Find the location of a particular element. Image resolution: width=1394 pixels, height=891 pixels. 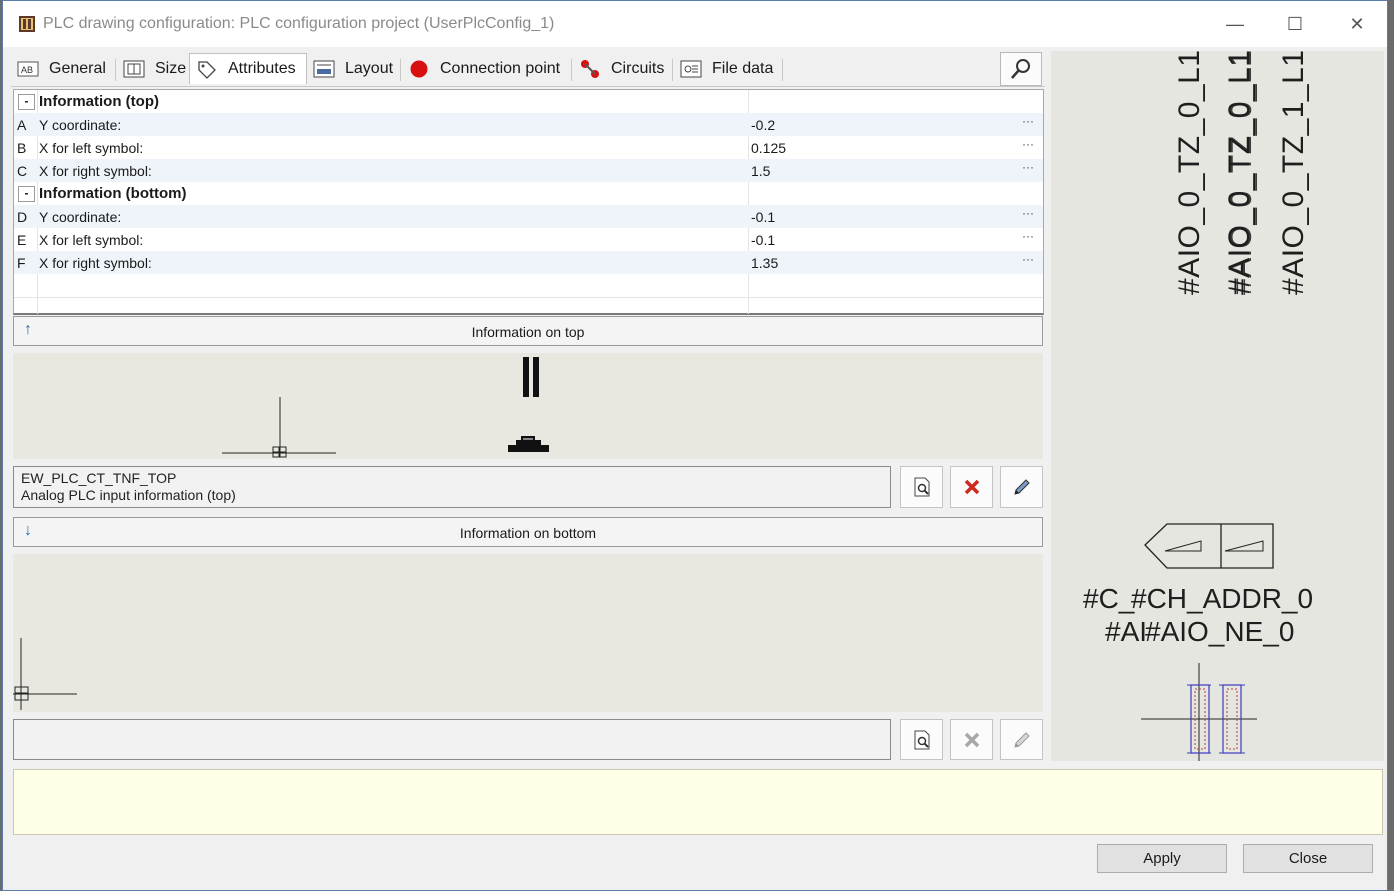

row-value: 1.5 is located at coordinates (760, 171).